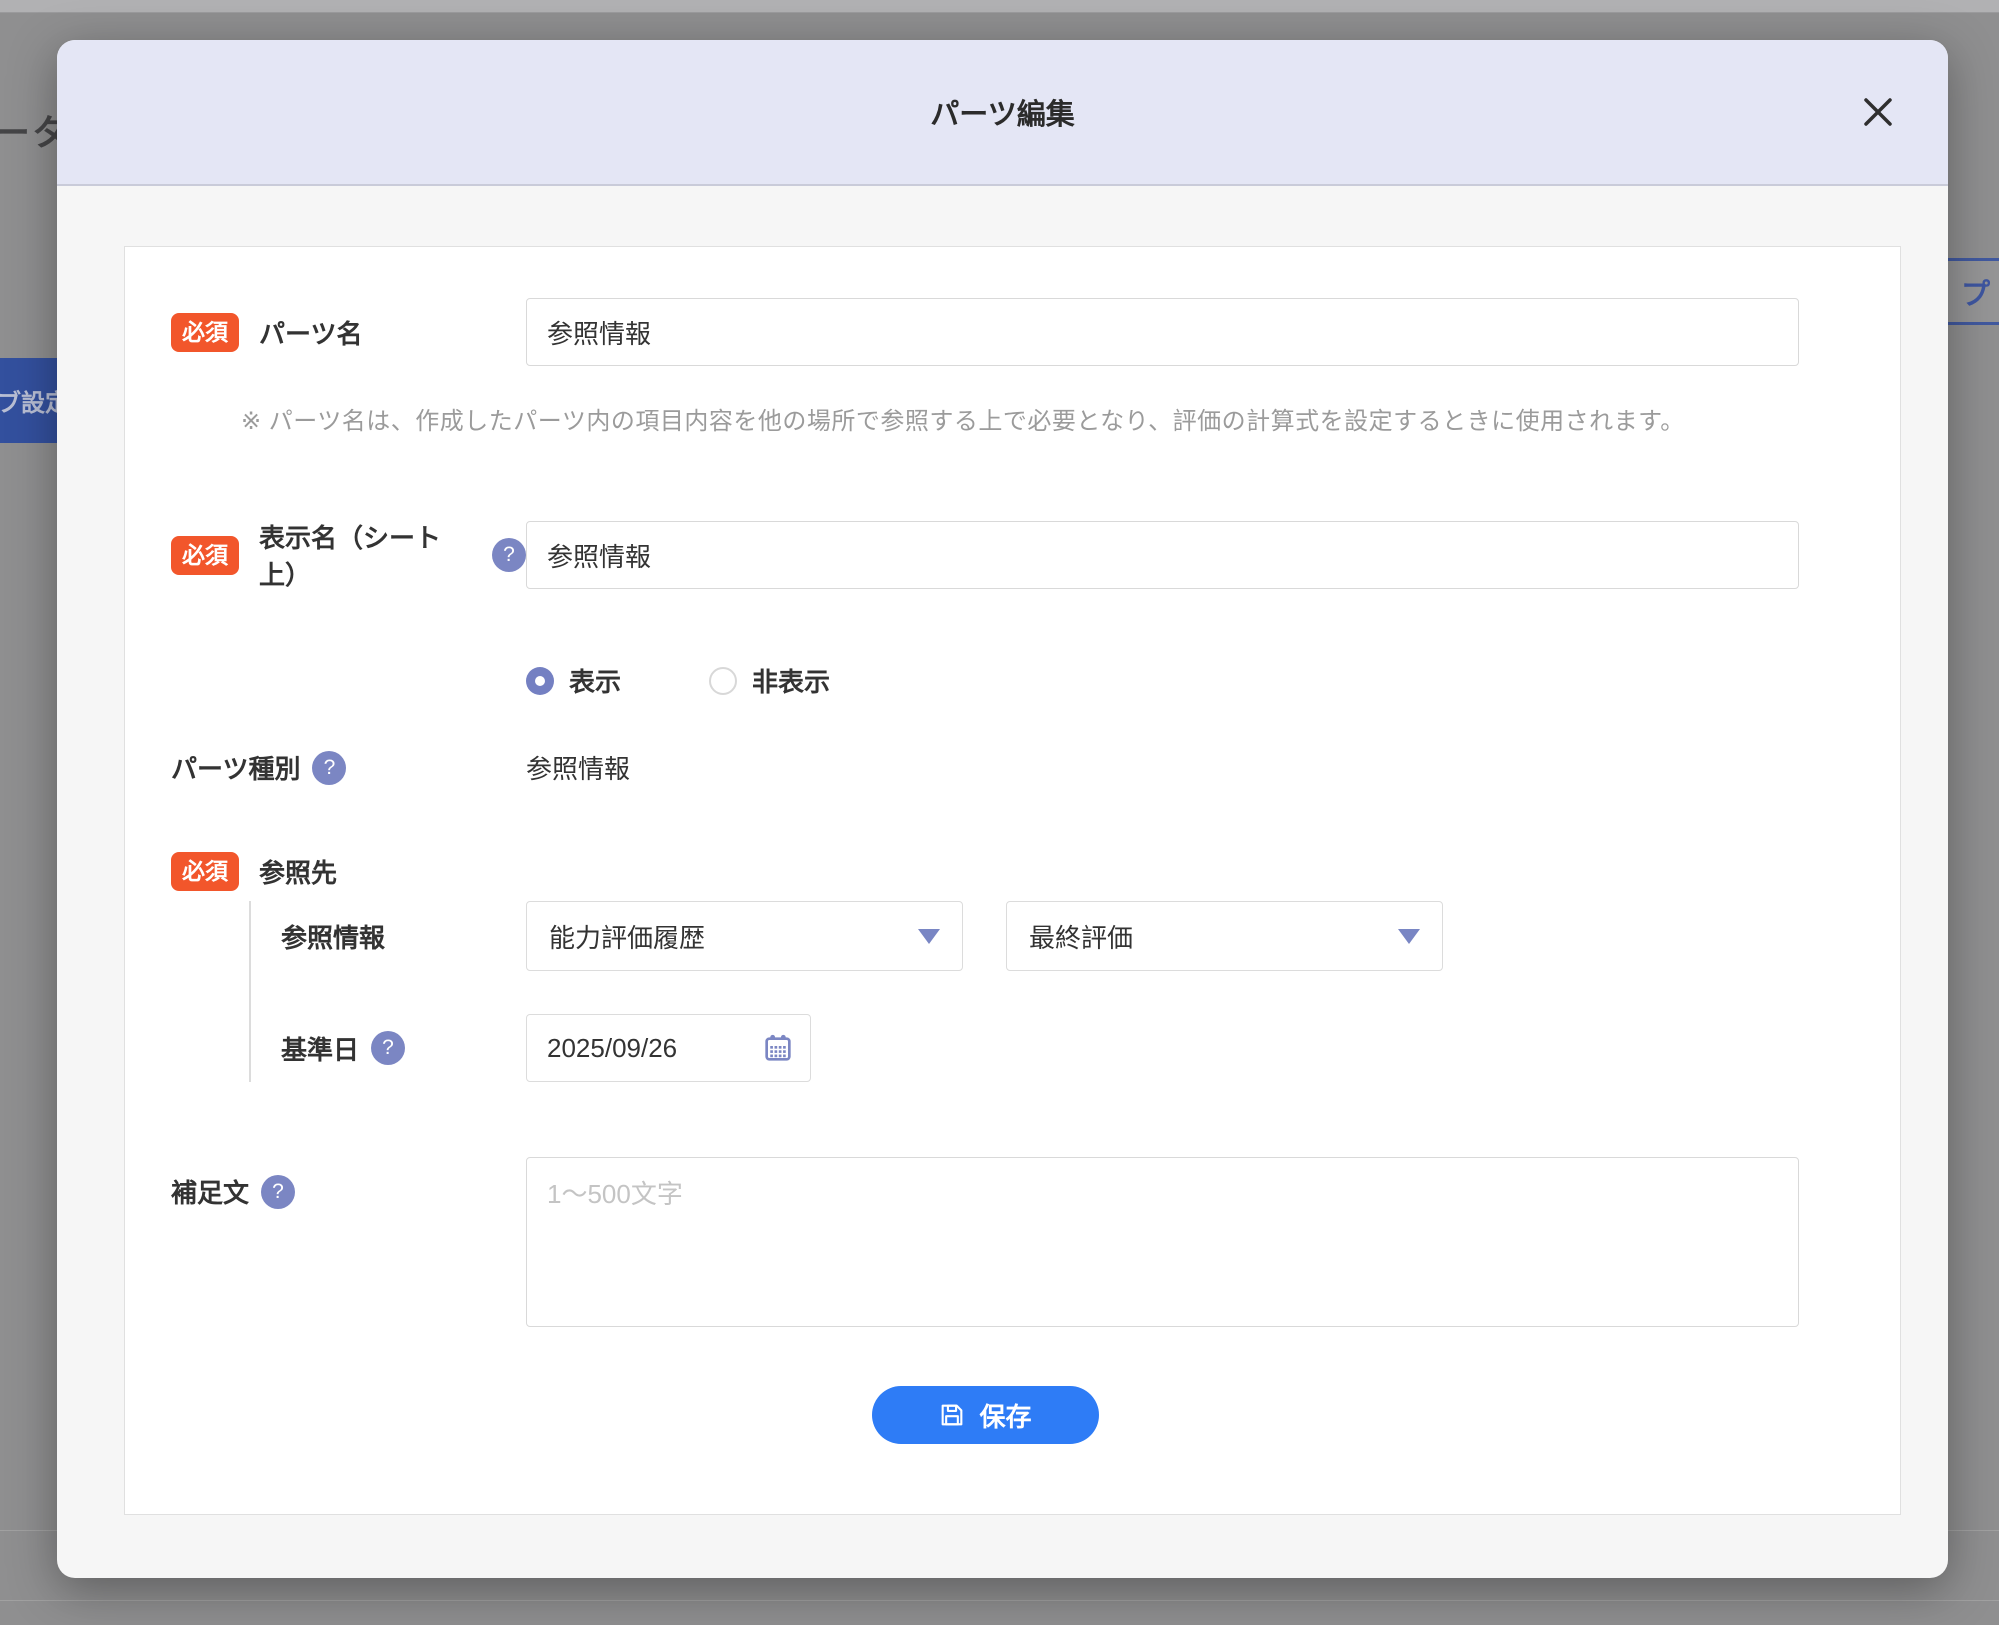 The height and width of the screenshot is (1625, 1999). I want to click on modal-title: パーツ編集, so click(1002, 115).